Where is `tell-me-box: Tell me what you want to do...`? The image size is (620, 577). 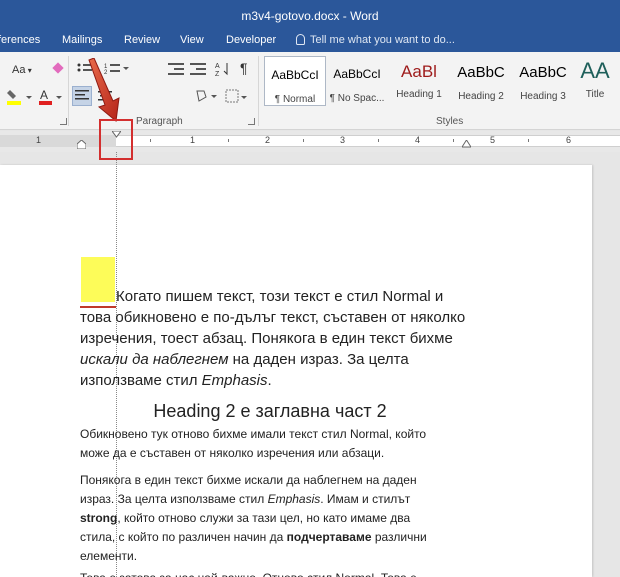 tell-me-box: Tell me what you want to do... is located at coordinates (375, 40).